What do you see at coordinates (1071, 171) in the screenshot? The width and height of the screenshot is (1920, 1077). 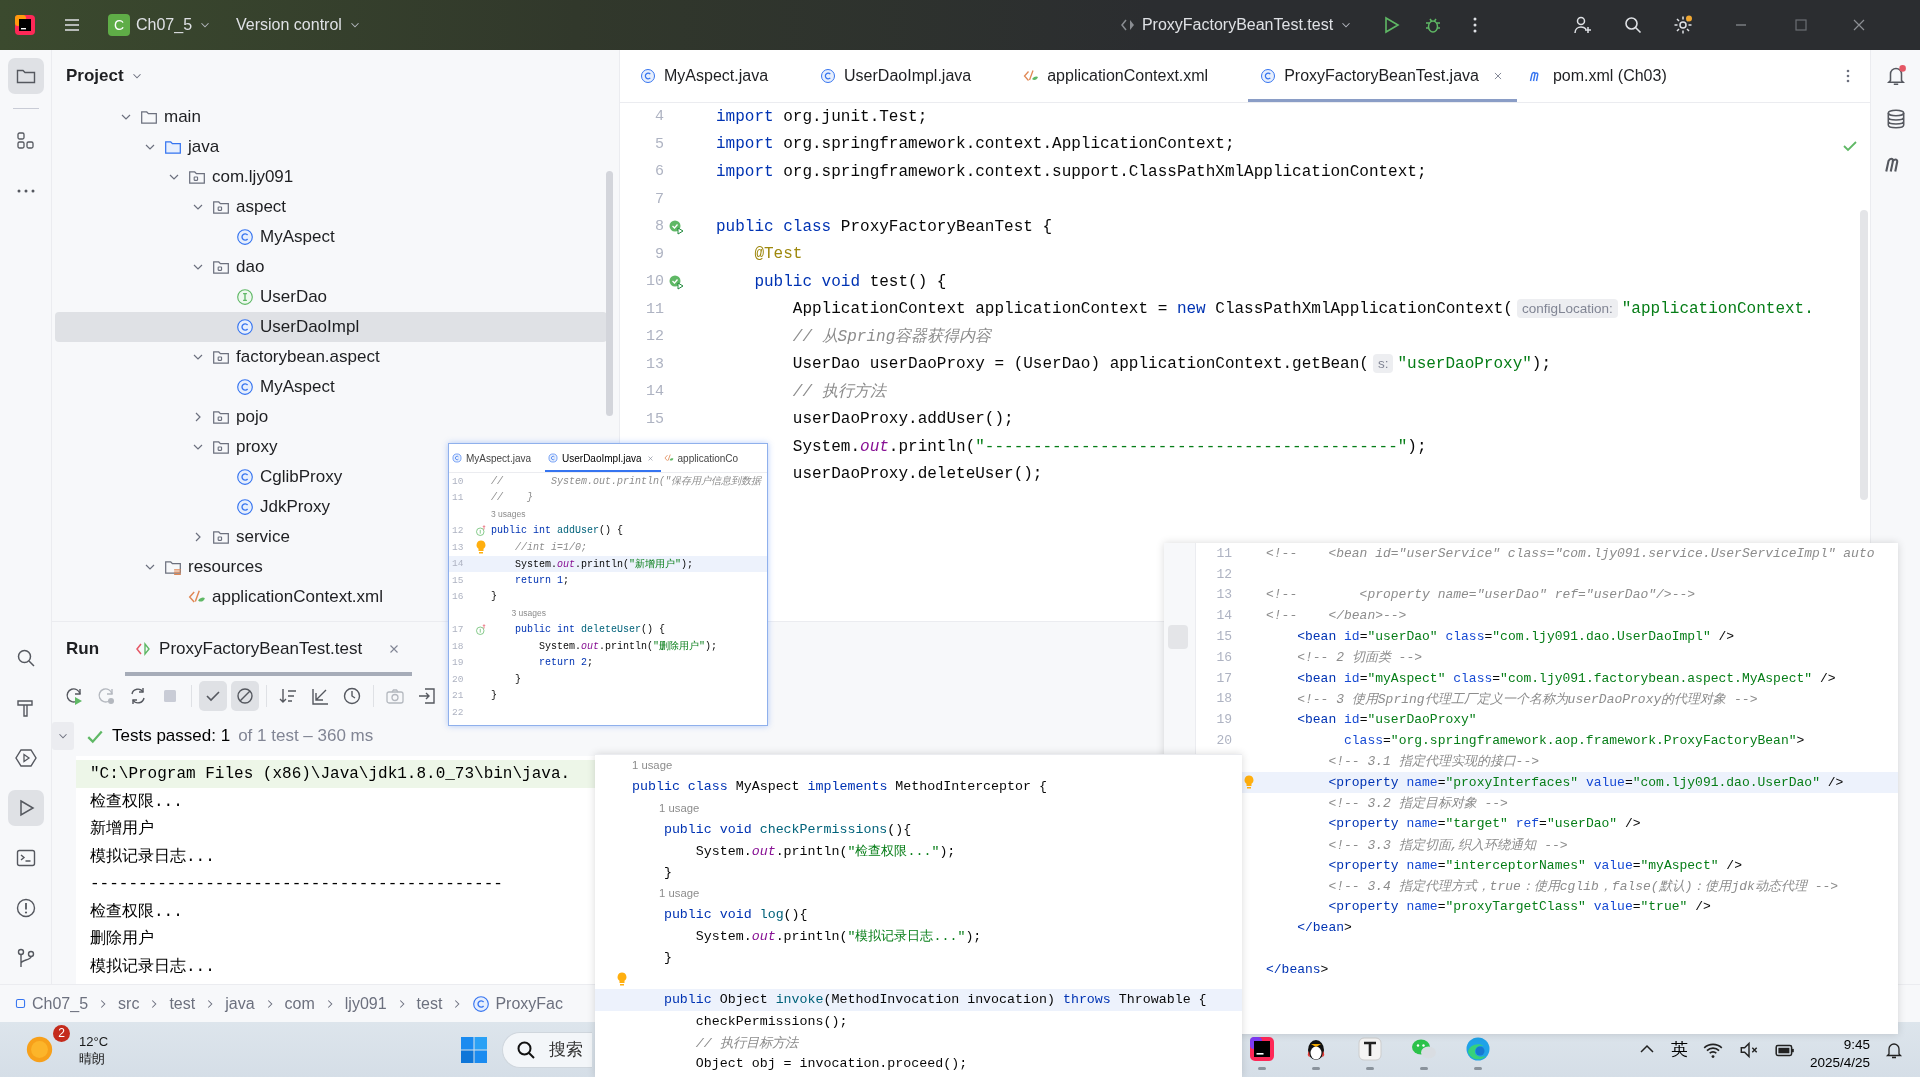 I see `code-line: import org.springframework.context.support.ClassPathXmlApplicationContext;` at bounding box center [1071, 171].